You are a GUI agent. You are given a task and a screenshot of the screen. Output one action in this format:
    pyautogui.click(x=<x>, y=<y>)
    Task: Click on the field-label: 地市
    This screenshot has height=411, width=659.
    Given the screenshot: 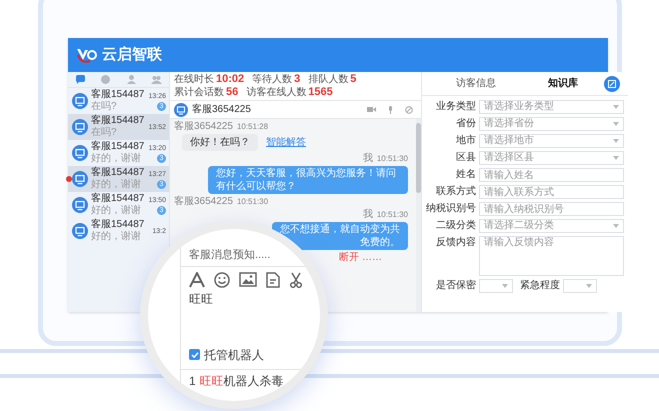 What is the action you would take?
    pyautogui.click(x=465, y=141)
    